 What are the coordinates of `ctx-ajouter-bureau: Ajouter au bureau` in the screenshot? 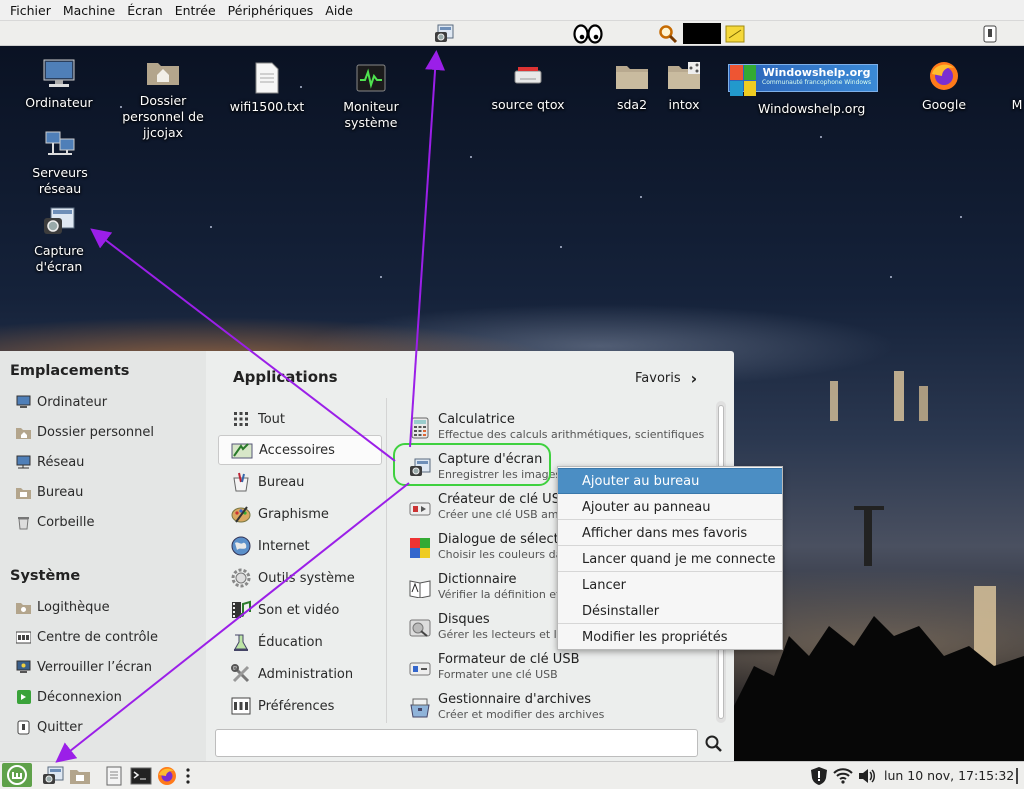 It's located at (670, 481).